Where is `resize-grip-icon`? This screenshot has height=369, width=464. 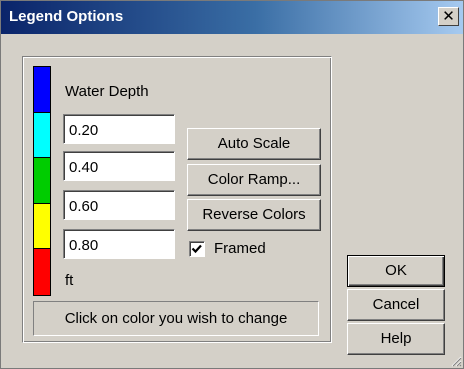
resize-grip-icon is located at coordinates (456, 361).